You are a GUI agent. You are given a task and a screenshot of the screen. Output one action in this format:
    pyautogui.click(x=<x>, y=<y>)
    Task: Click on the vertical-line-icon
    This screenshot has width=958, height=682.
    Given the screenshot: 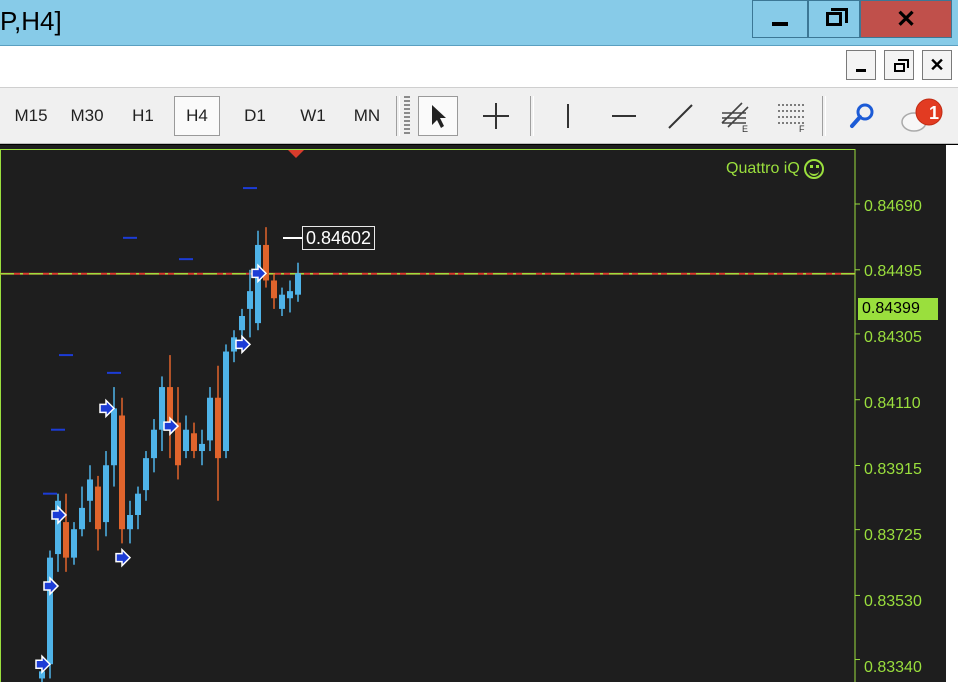 What is the action you would take?
    pyautogui.click(x=568, y=116)
    